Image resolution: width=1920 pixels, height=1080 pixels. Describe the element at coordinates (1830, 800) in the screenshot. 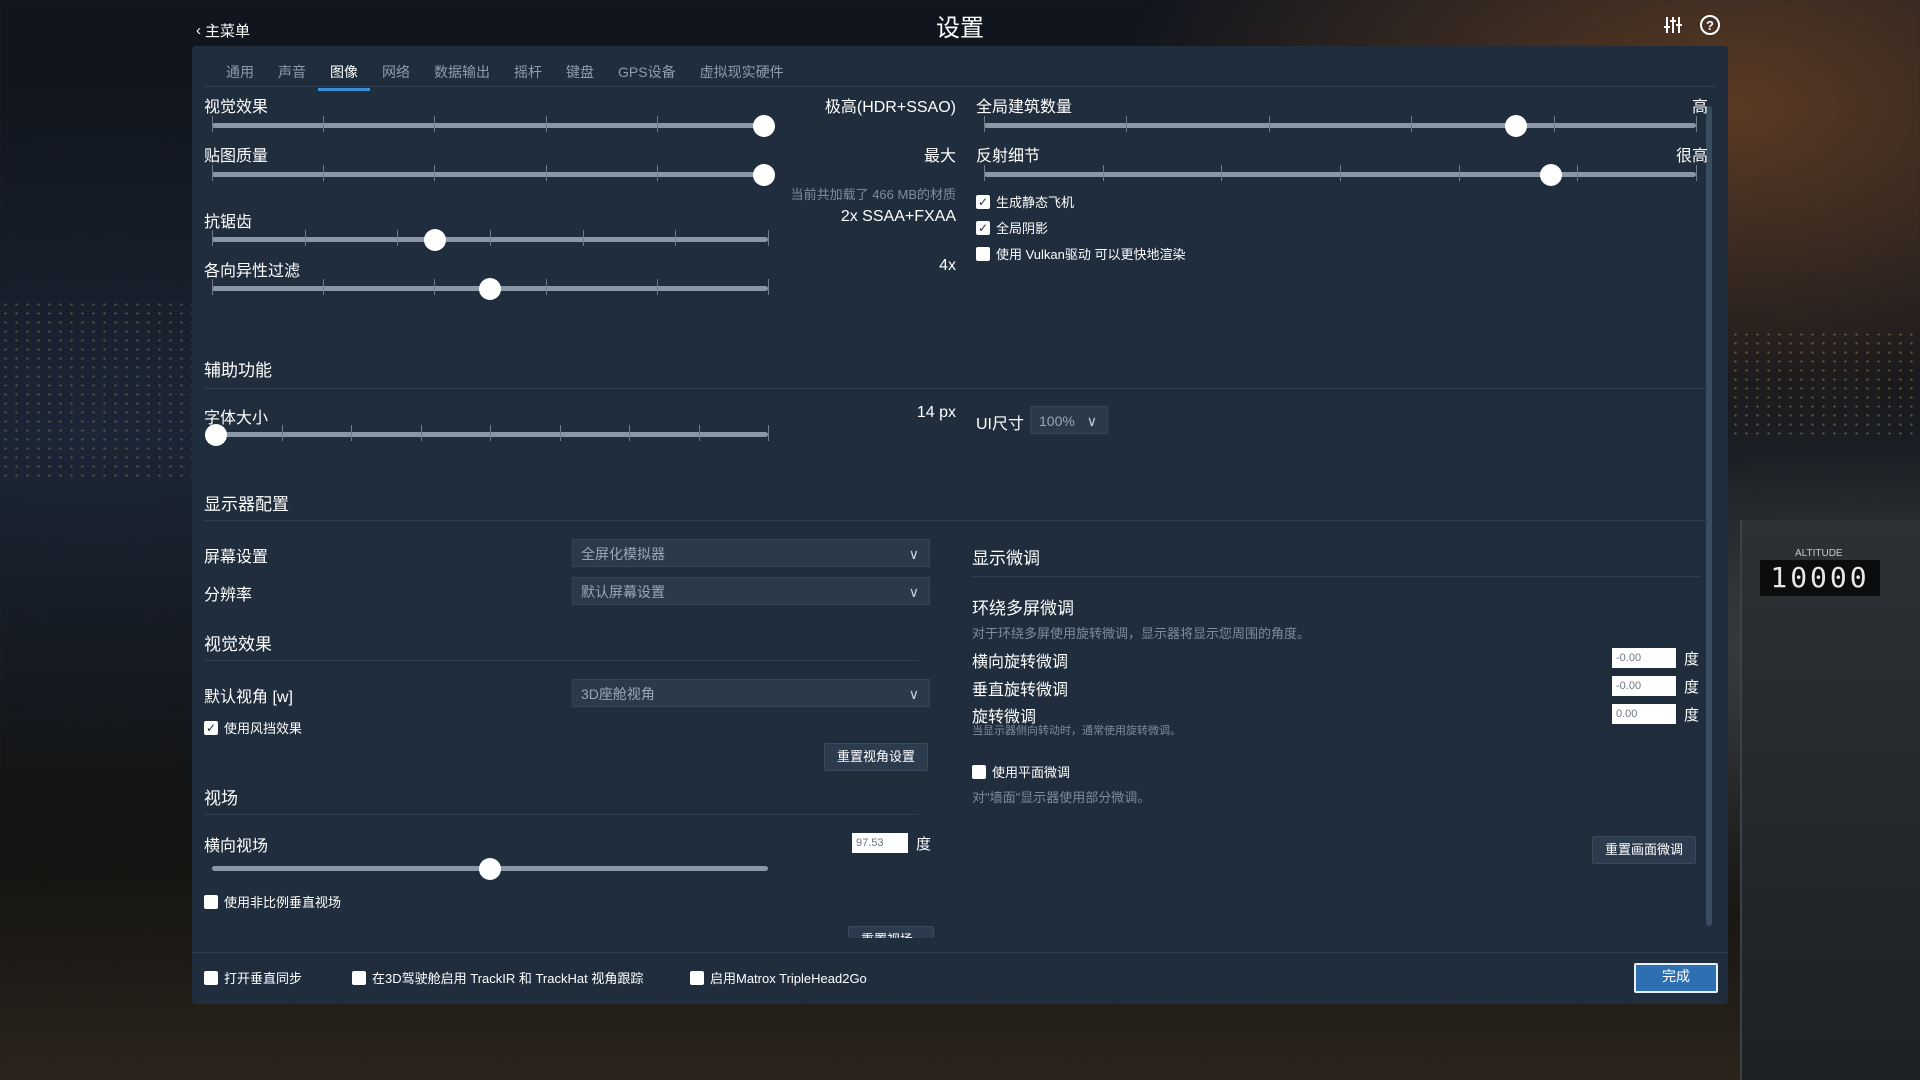

I see `cockpit-panel-bg` at that location.